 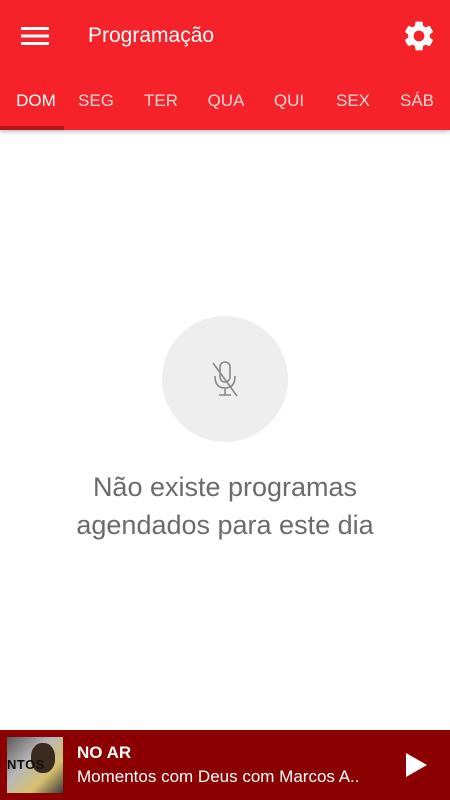 What do you see at coordinates (151, 35) in the screenshot?
I see `page-title: Programação` at bounding box center [151, 35].